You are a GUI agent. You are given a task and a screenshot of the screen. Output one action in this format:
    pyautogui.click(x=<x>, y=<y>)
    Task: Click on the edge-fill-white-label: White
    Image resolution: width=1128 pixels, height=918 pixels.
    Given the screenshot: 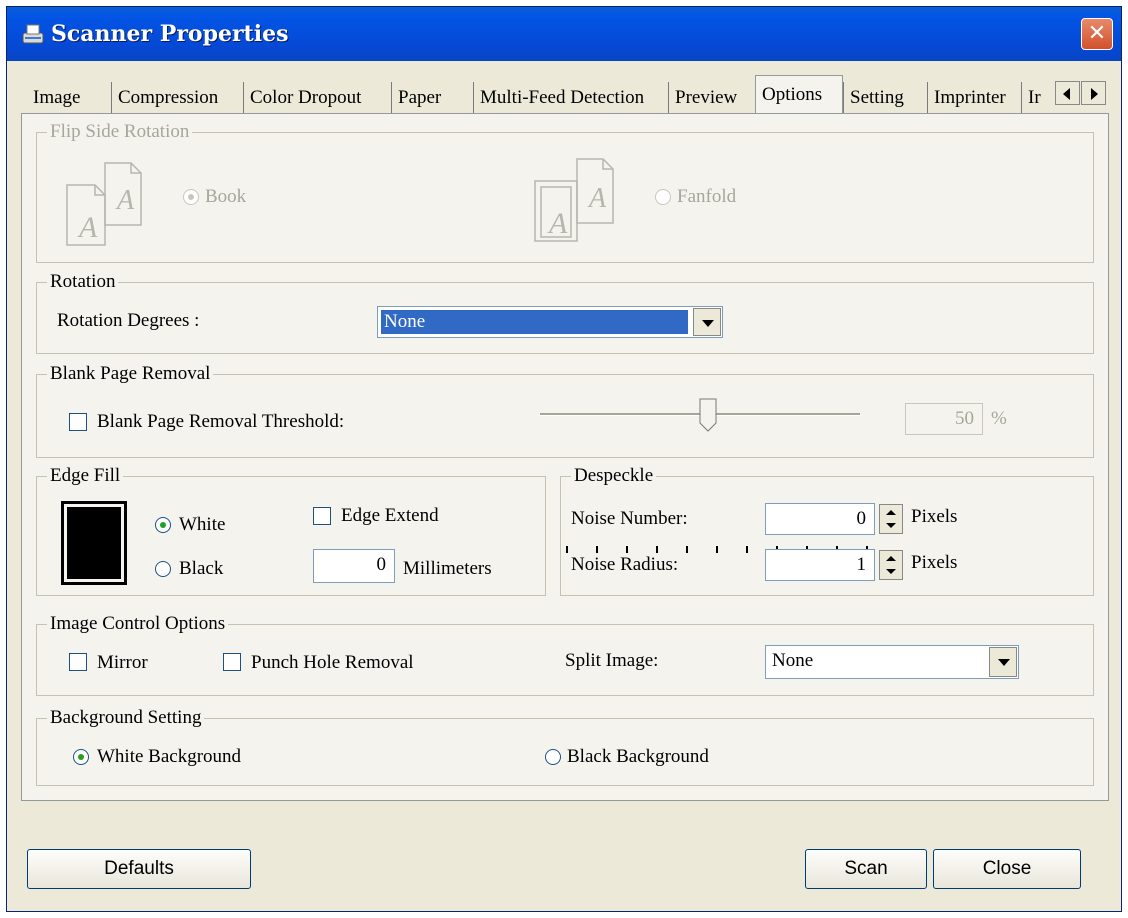 What is the action you would take?
    pyautogui.click(x=202, y=524)
    